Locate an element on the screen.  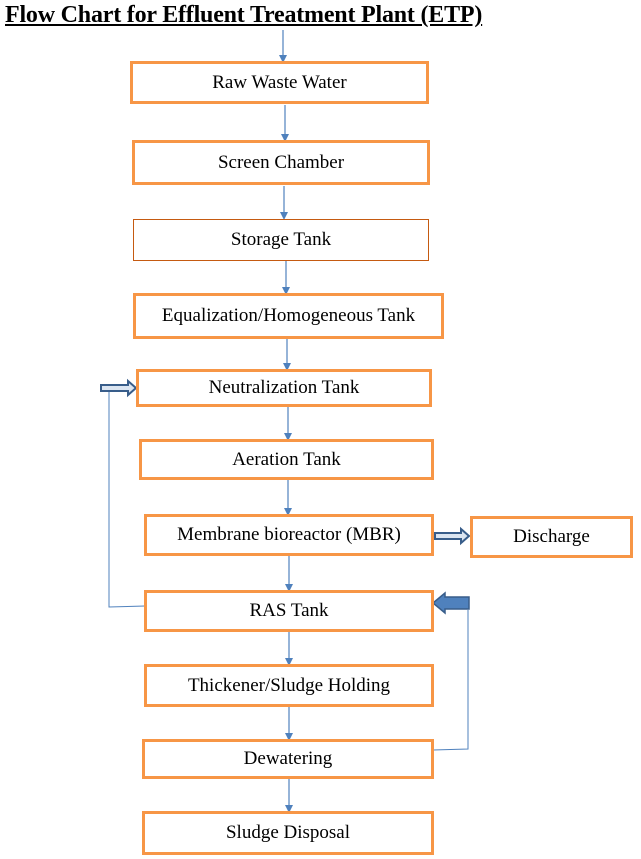
step-label: RAS Tank is located at coordinates (289, 610).